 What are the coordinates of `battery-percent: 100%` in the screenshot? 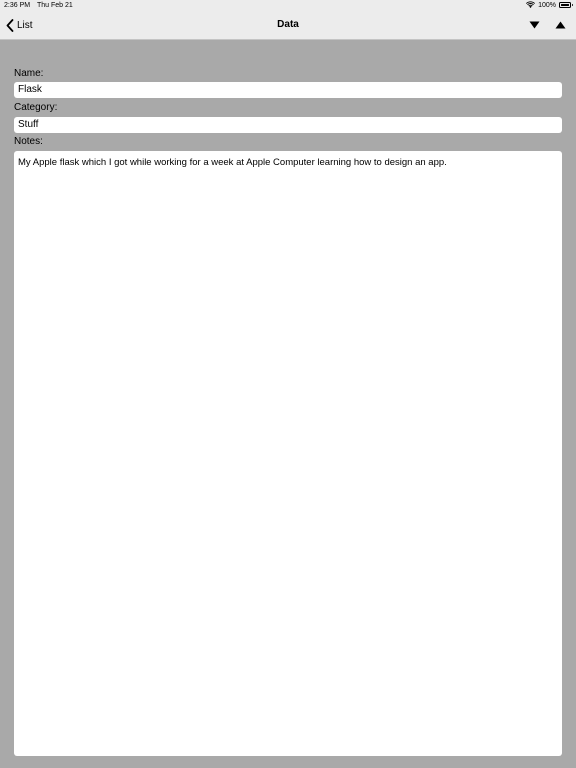 It's located at (547, 5).